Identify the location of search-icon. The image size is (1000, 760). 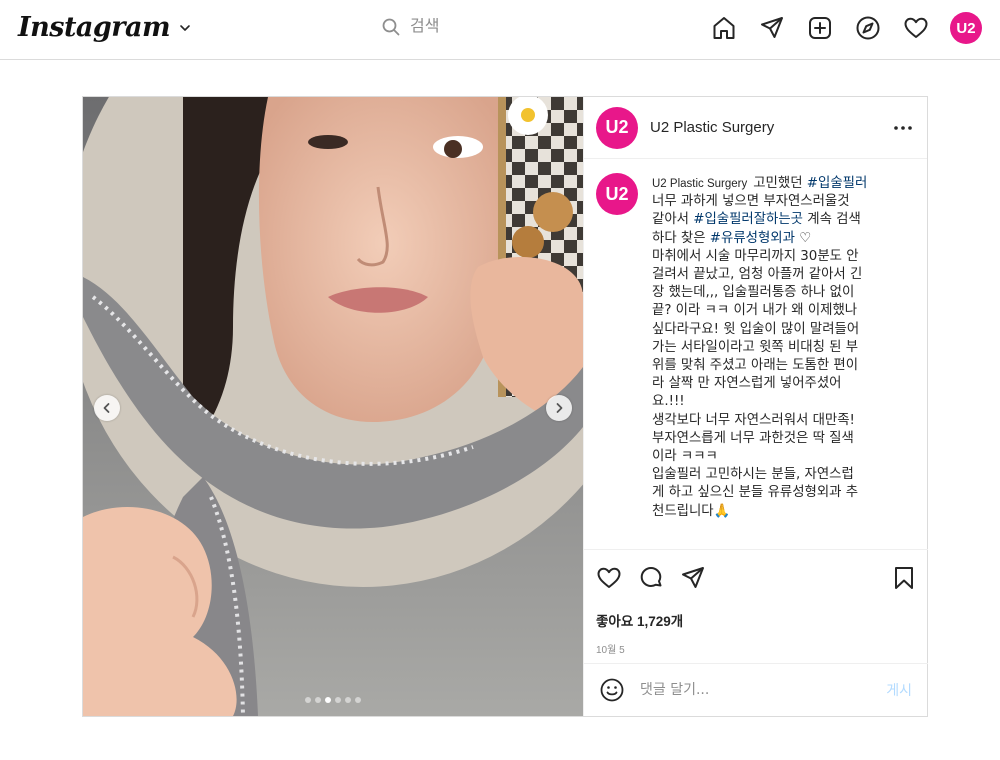
(391, 27).